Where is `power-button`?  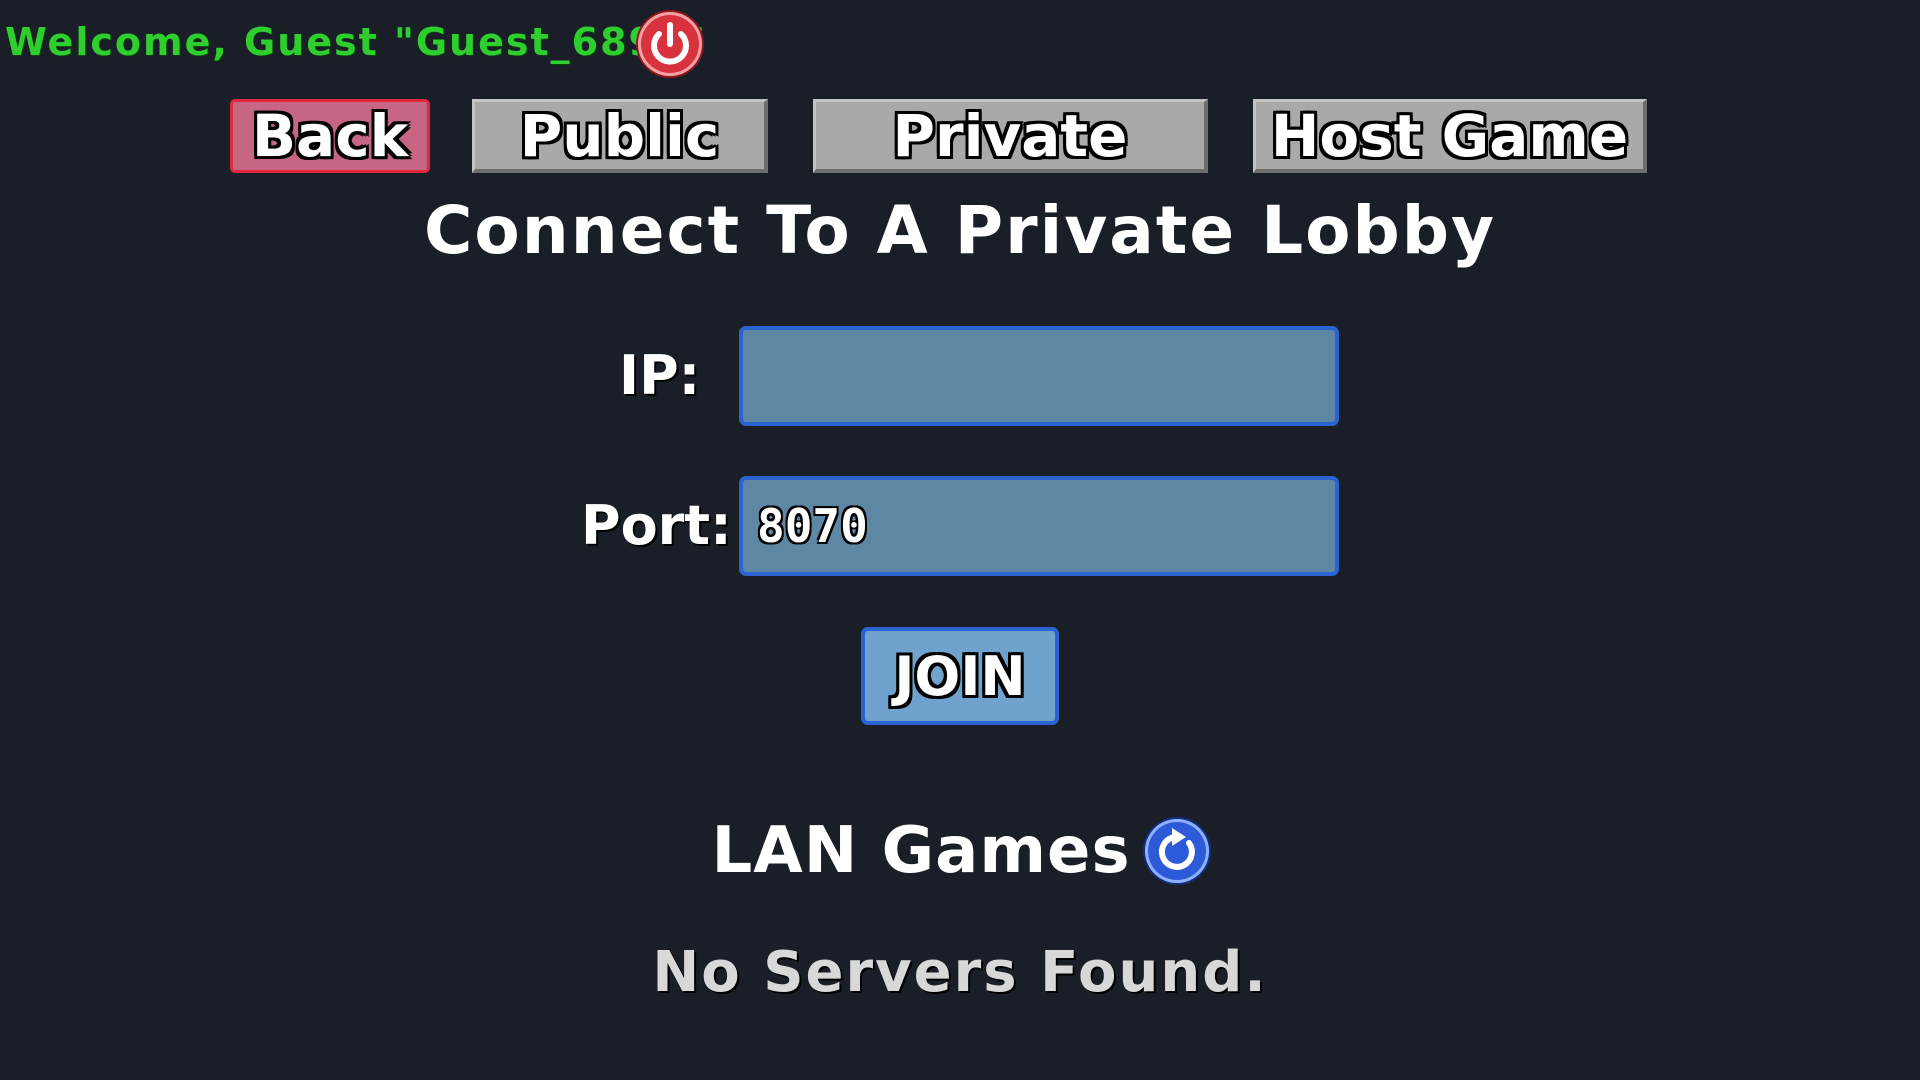
power-button is located at coordinates (670, 44).